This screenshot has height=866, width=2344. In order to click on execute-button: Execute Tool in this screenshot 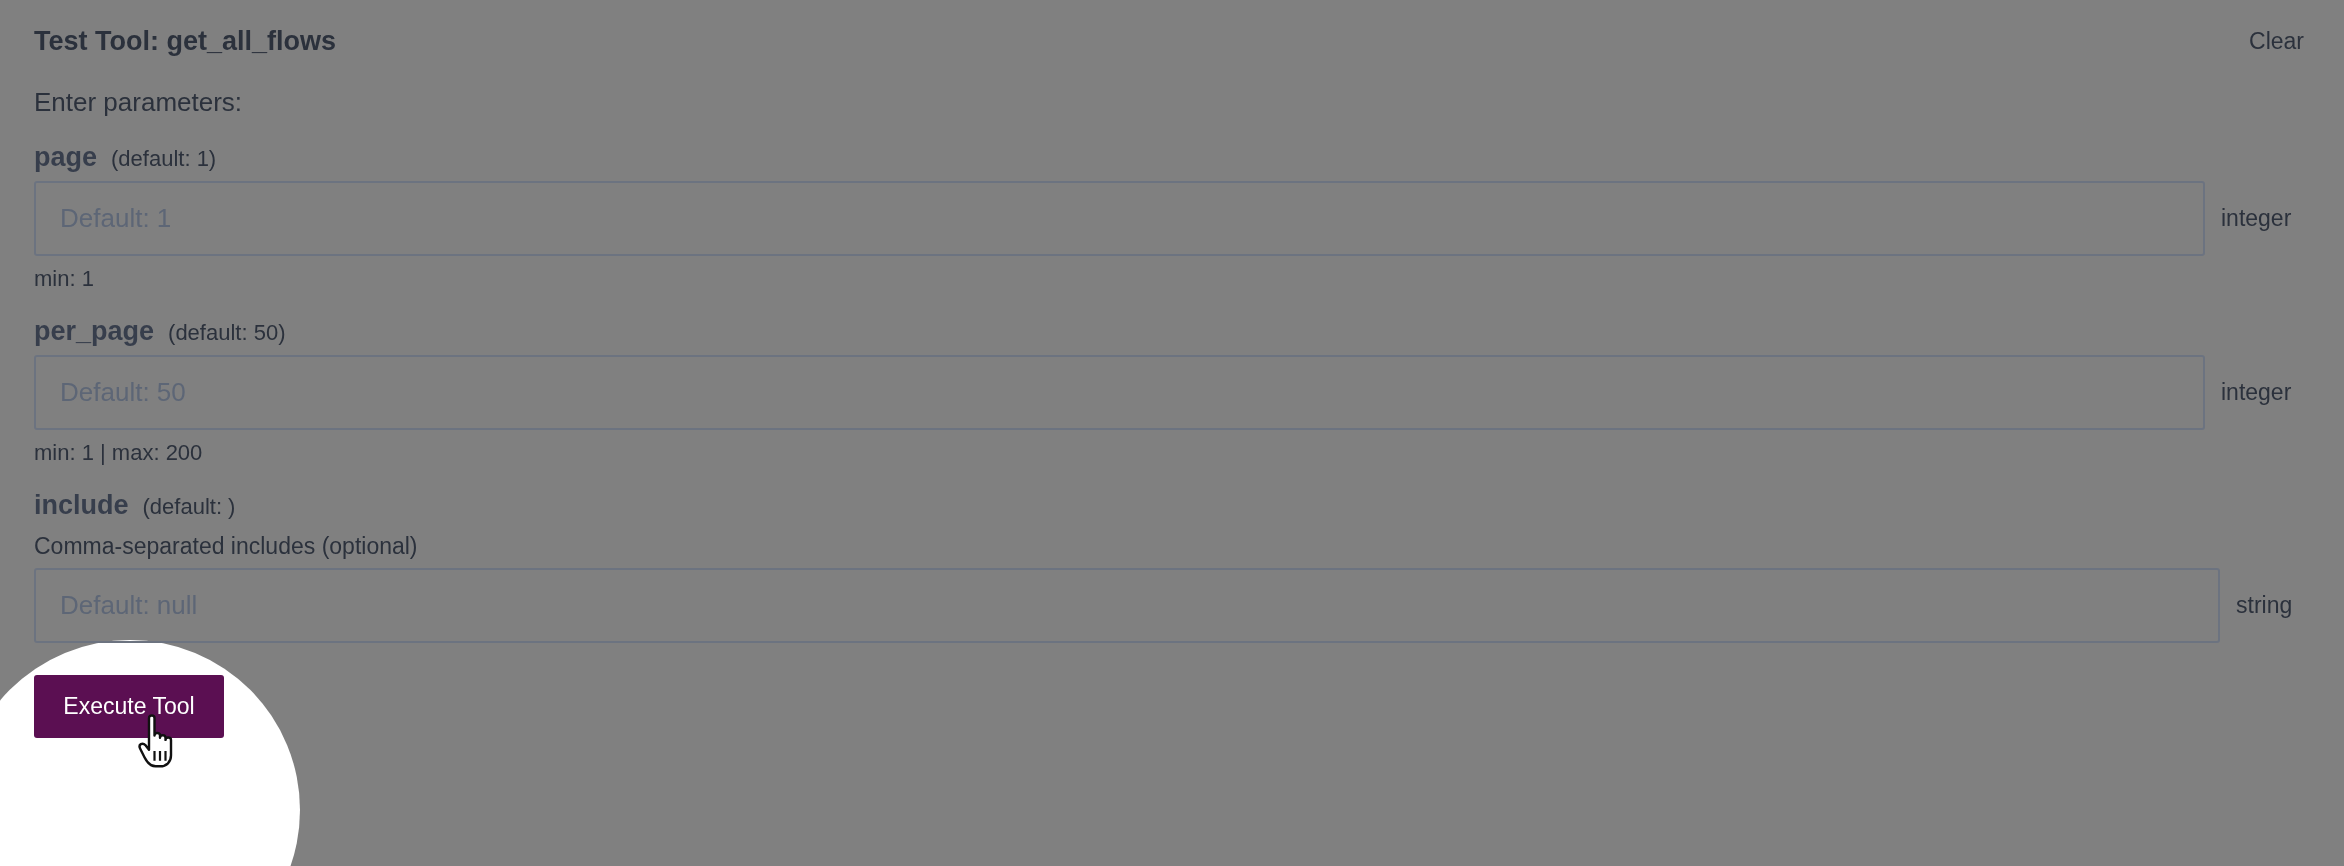, I will do `click(129, 706)`.